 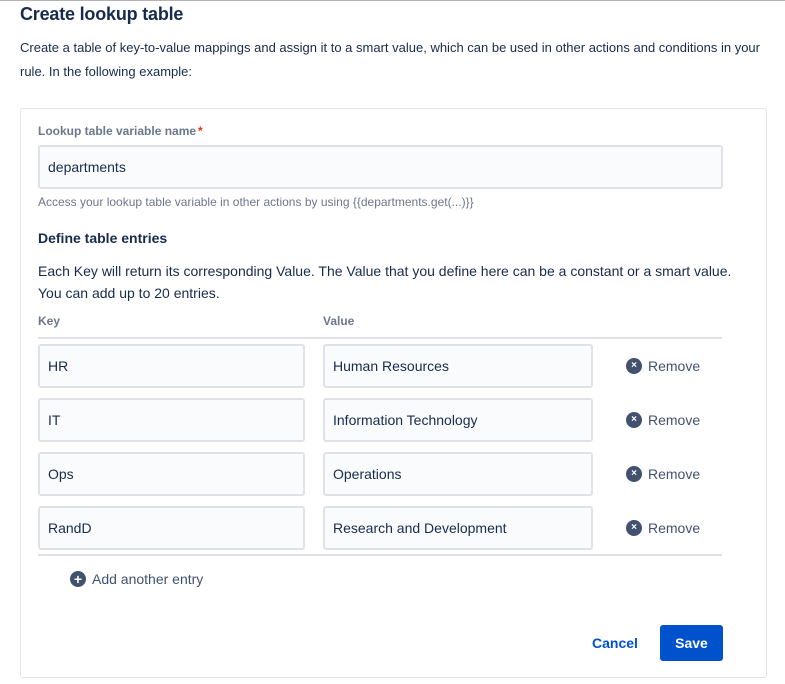 I want to click on add-circle-icon: +, so click(x=78, y=579).